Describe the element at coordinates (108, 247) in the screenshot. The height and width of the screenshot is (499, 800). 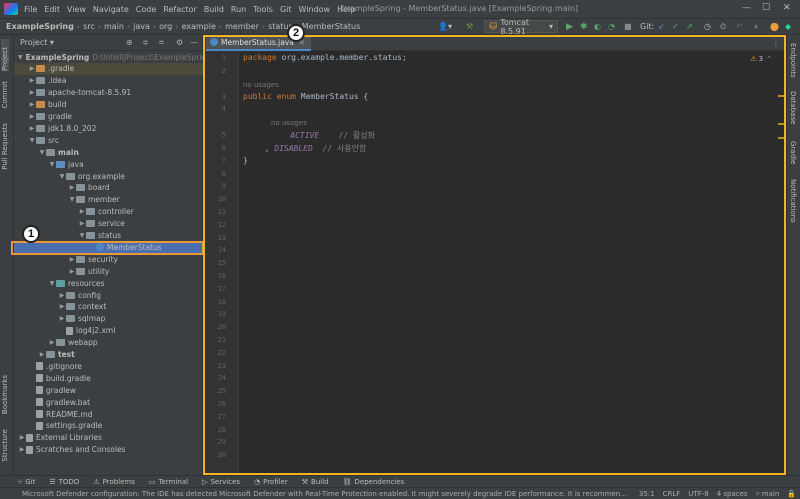
I see `tree-item: MemberStatus` at that location.